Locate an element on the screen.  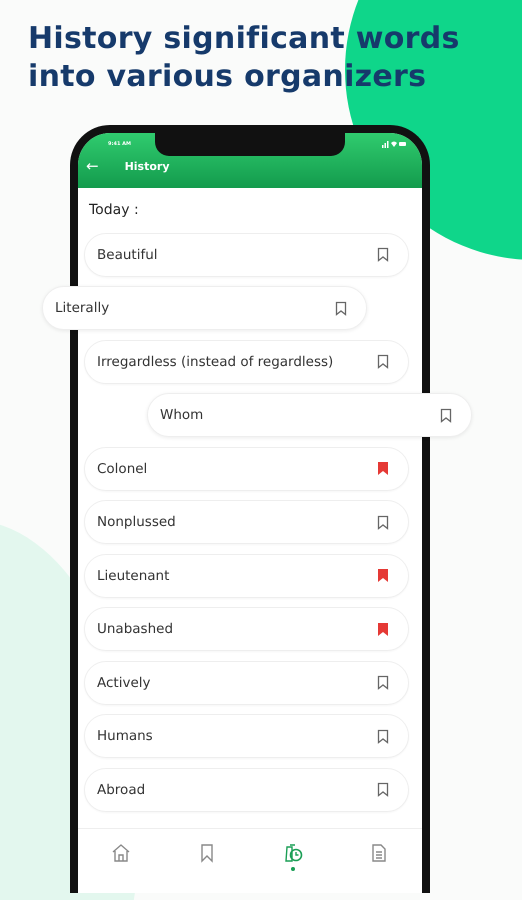
word-row: Irregardless (instead of regardless) is located at coordinates (246, 362).